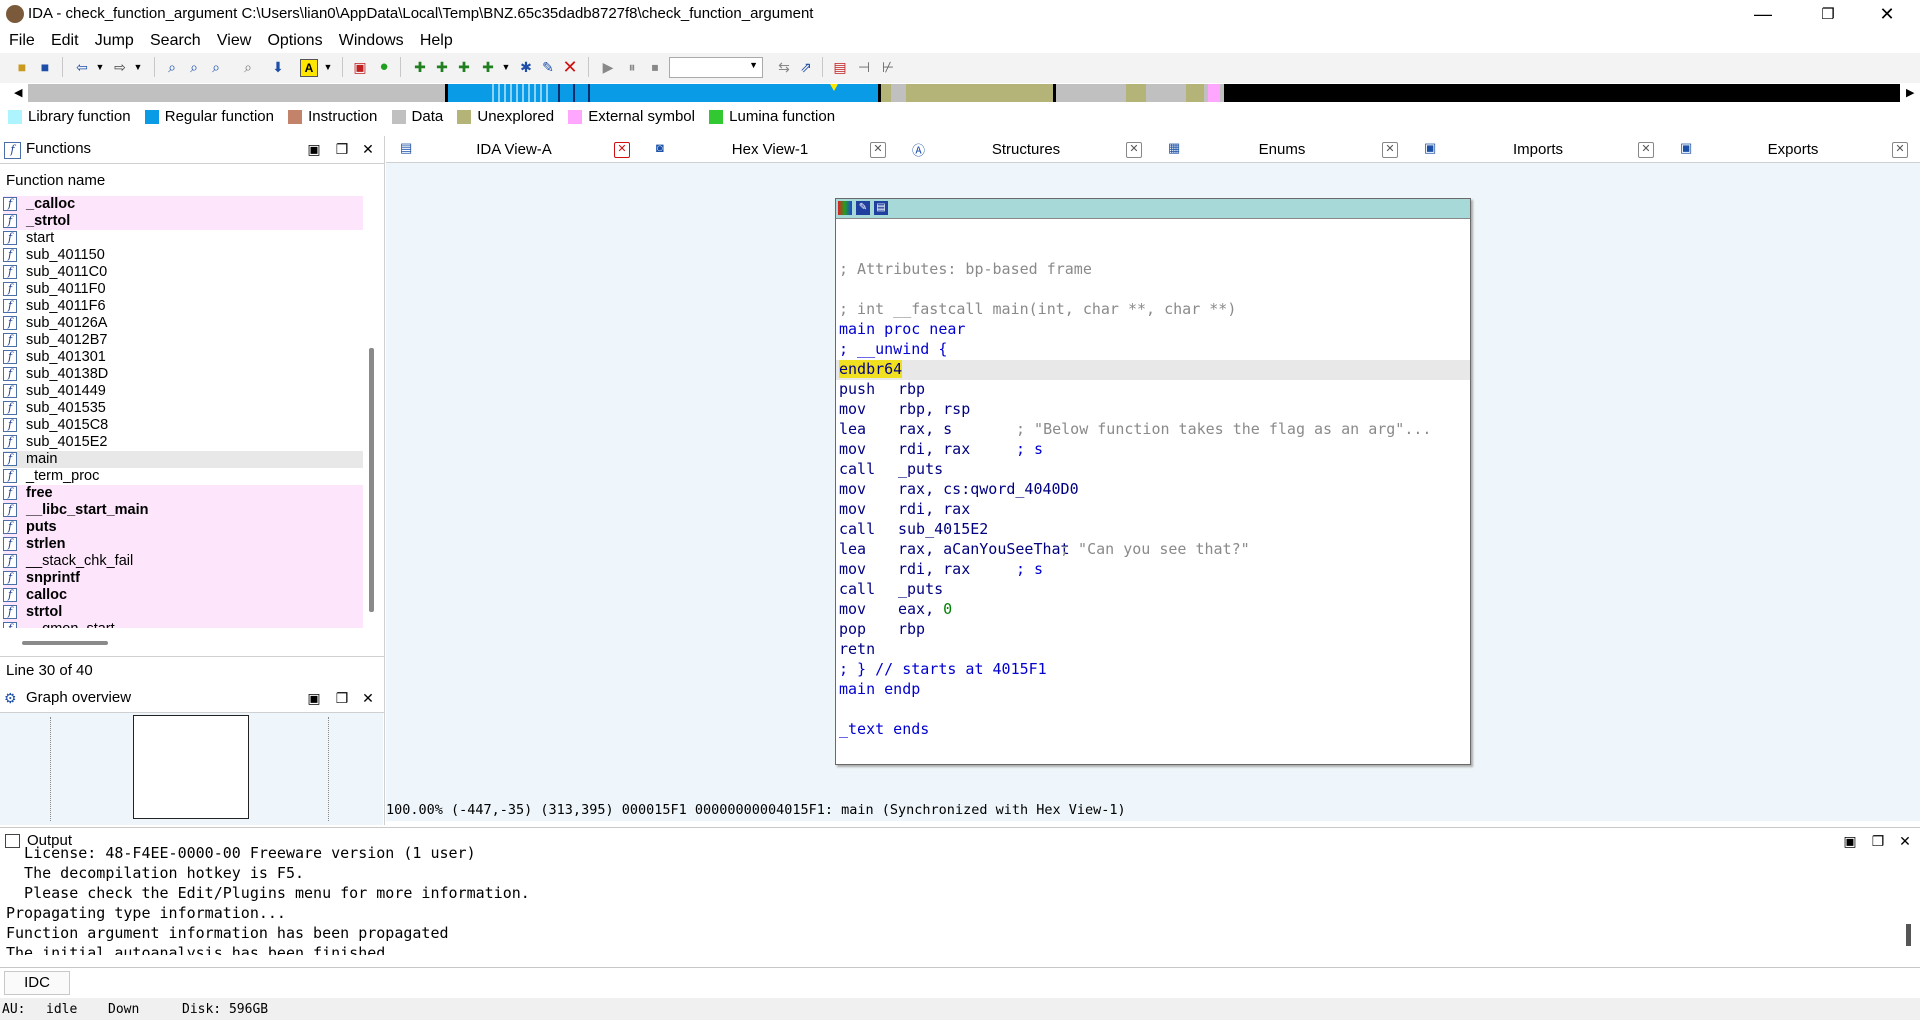 The height and width of the screenshot is (1020, 1920). Describe the element at coordinates (183, 595) in the screenshot. I see `function-list-item: f calloc` at that location.